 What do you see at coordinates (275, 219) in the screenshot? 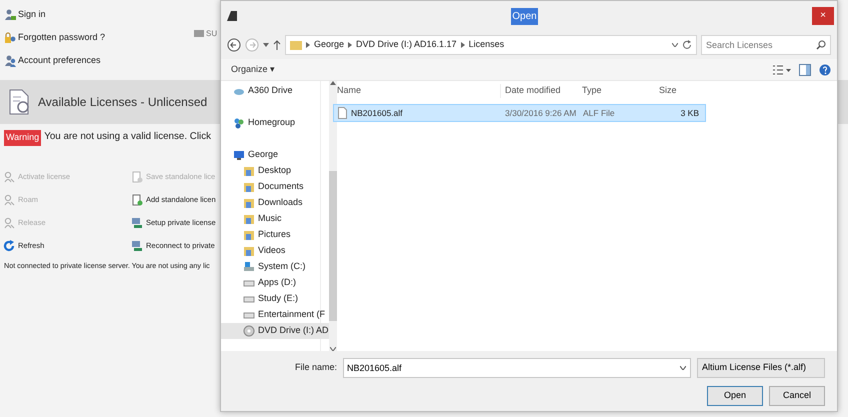
I see `nav-item: Music` at bounding box center [275, 219].